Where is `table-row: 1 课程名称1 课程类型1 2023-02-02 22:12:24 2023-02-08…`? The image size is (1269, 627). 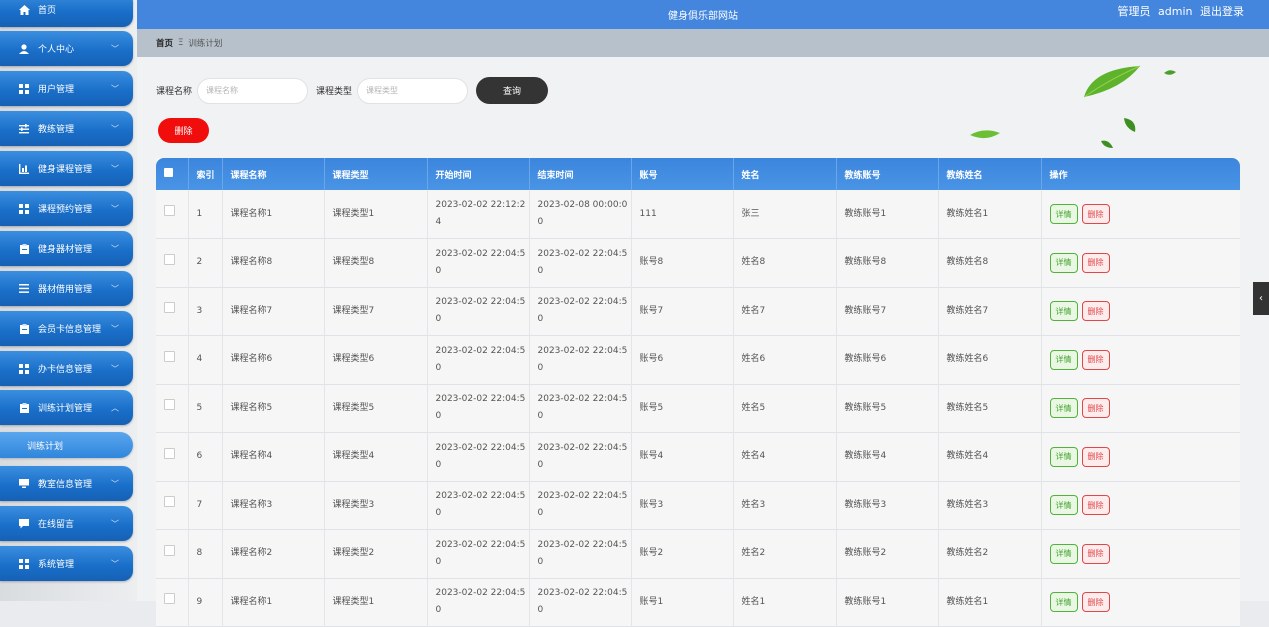 table-row: 1 课程名称1 课程类型1 2023-02-02 22:12:24 2023-02-08… is located at coordinates (698, 214).